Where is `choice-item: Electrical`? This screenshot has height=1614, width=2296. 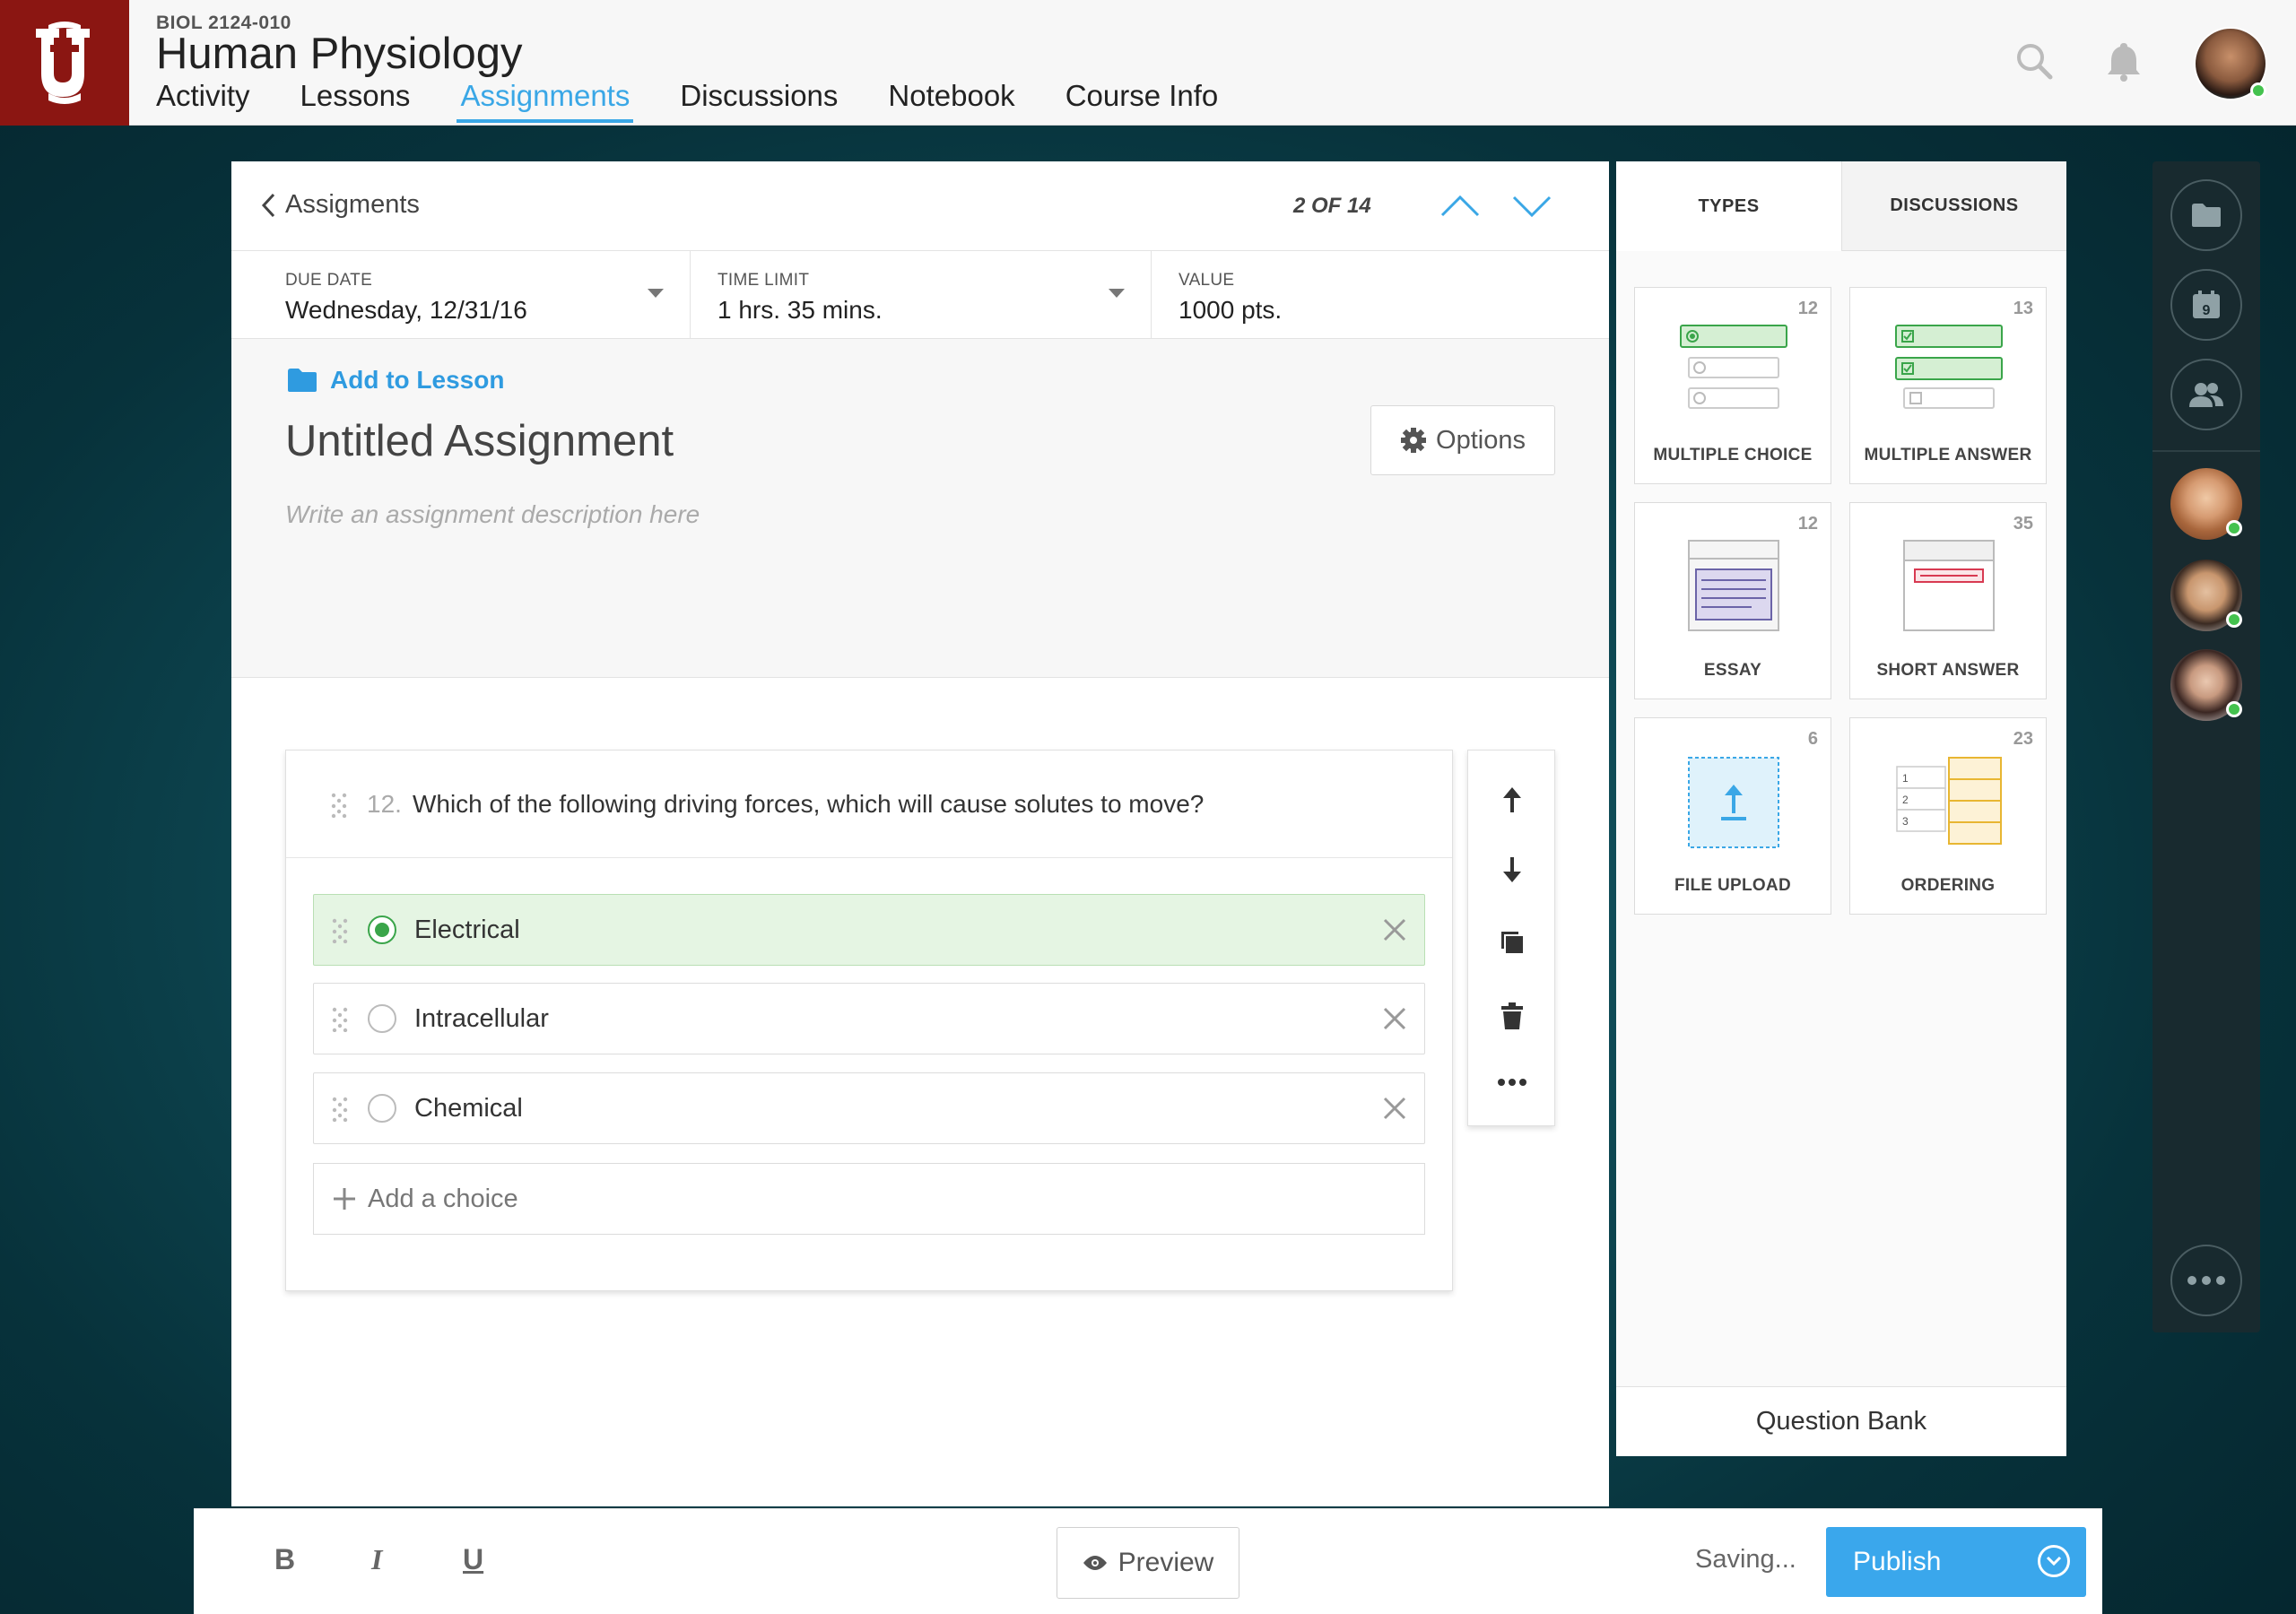
choice-item: Electrical is located at coordinates (869, 930).